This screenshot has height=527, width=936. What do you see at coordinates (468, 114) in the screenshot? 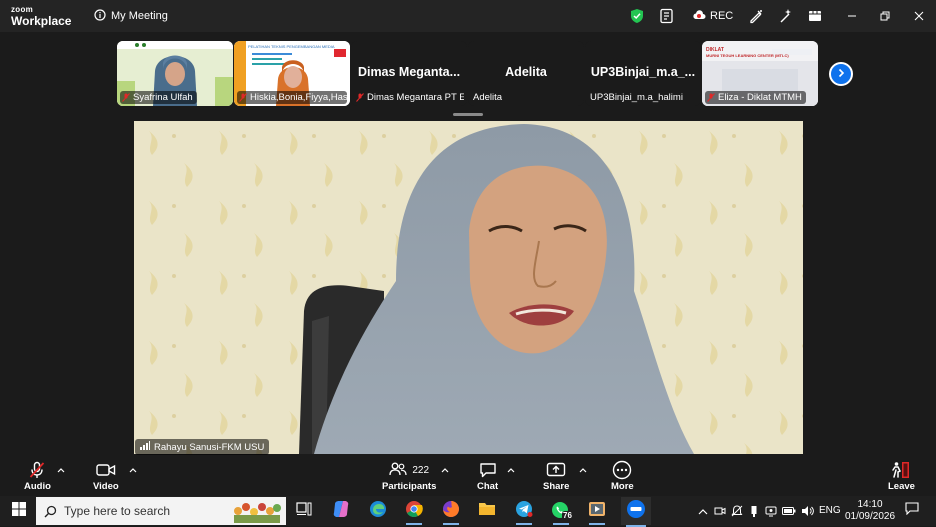
I see `strip-resize-handle` at bounding box center [468, 114].